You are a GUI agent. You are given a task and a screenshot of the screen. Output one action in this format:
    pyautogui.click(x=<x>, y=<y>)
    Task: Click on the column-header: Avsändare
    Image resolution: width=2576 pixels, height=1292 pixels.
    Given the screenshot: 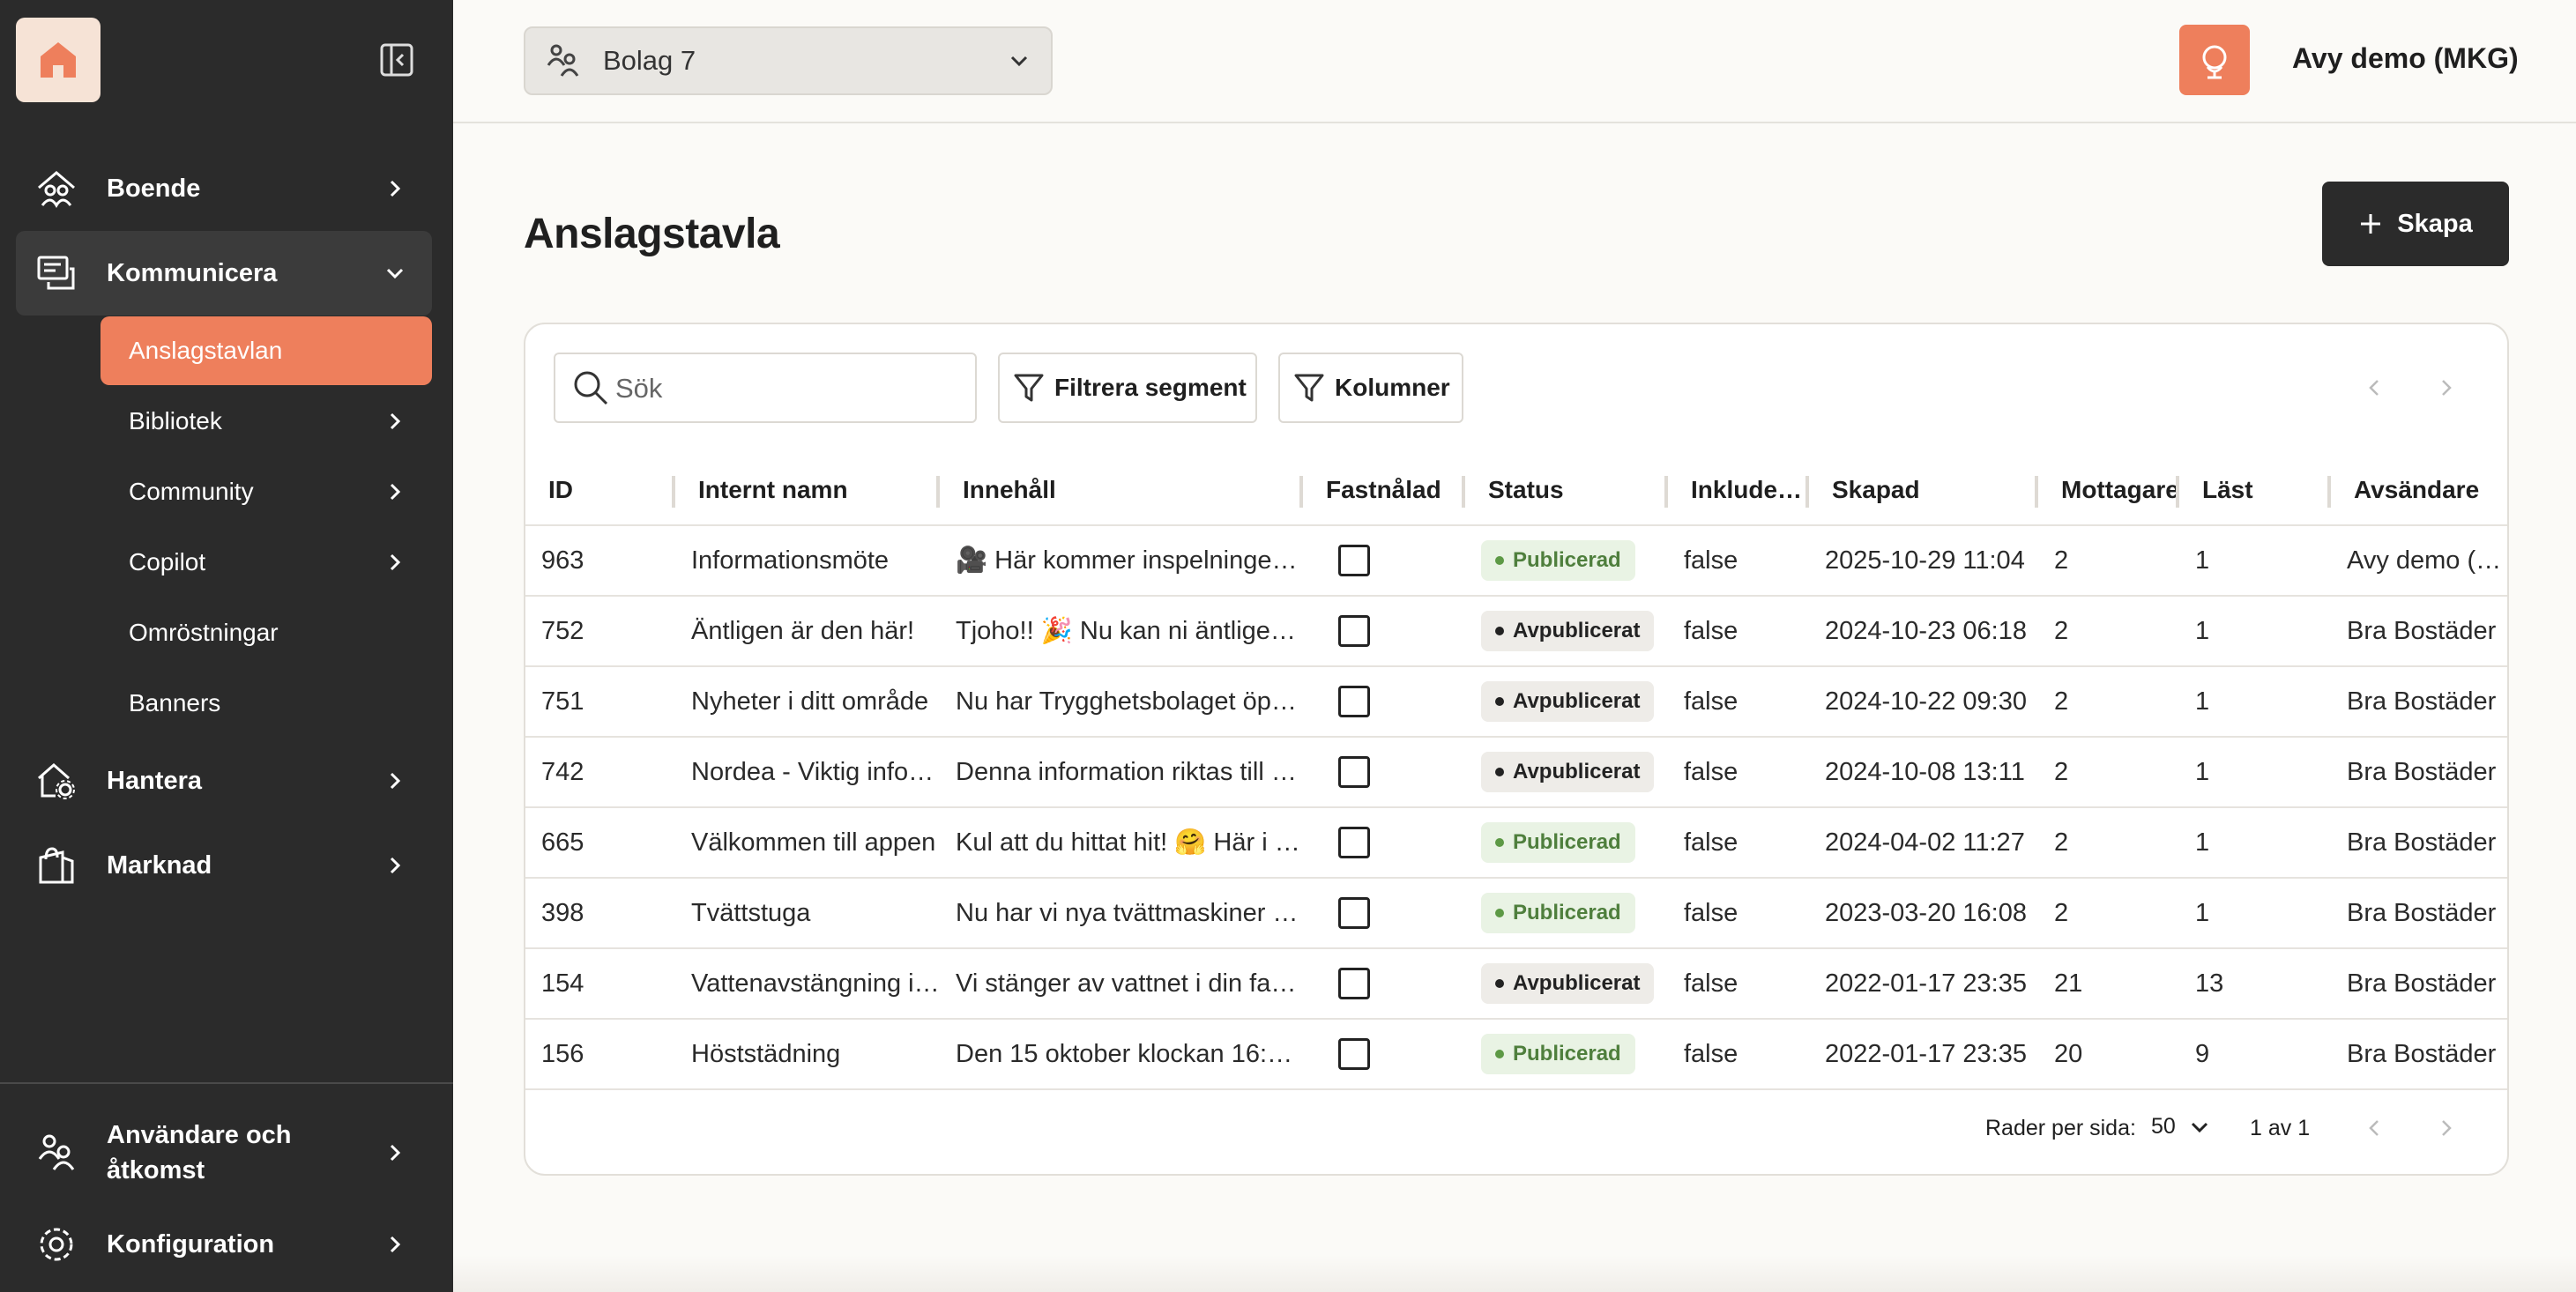 What is the action you would take?
    pyautogui.click(x=2419, y=490)
    